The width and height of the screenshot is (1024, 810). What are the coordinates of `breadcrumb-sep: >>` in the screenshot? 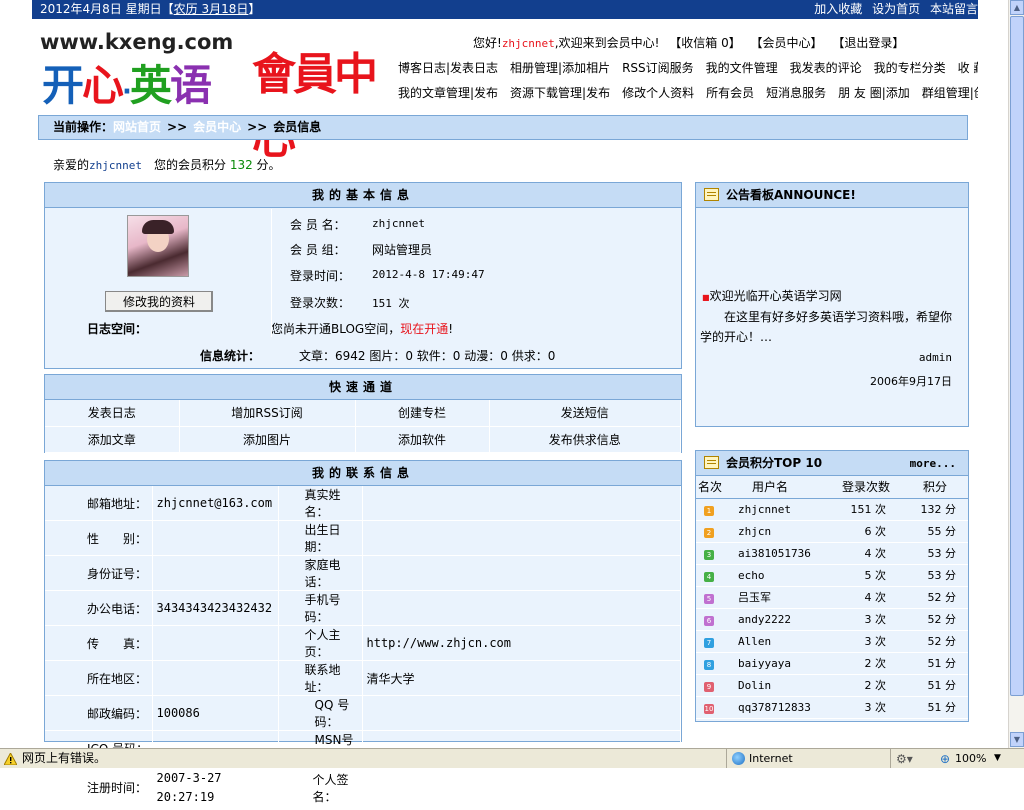 It's located at (257, 127).